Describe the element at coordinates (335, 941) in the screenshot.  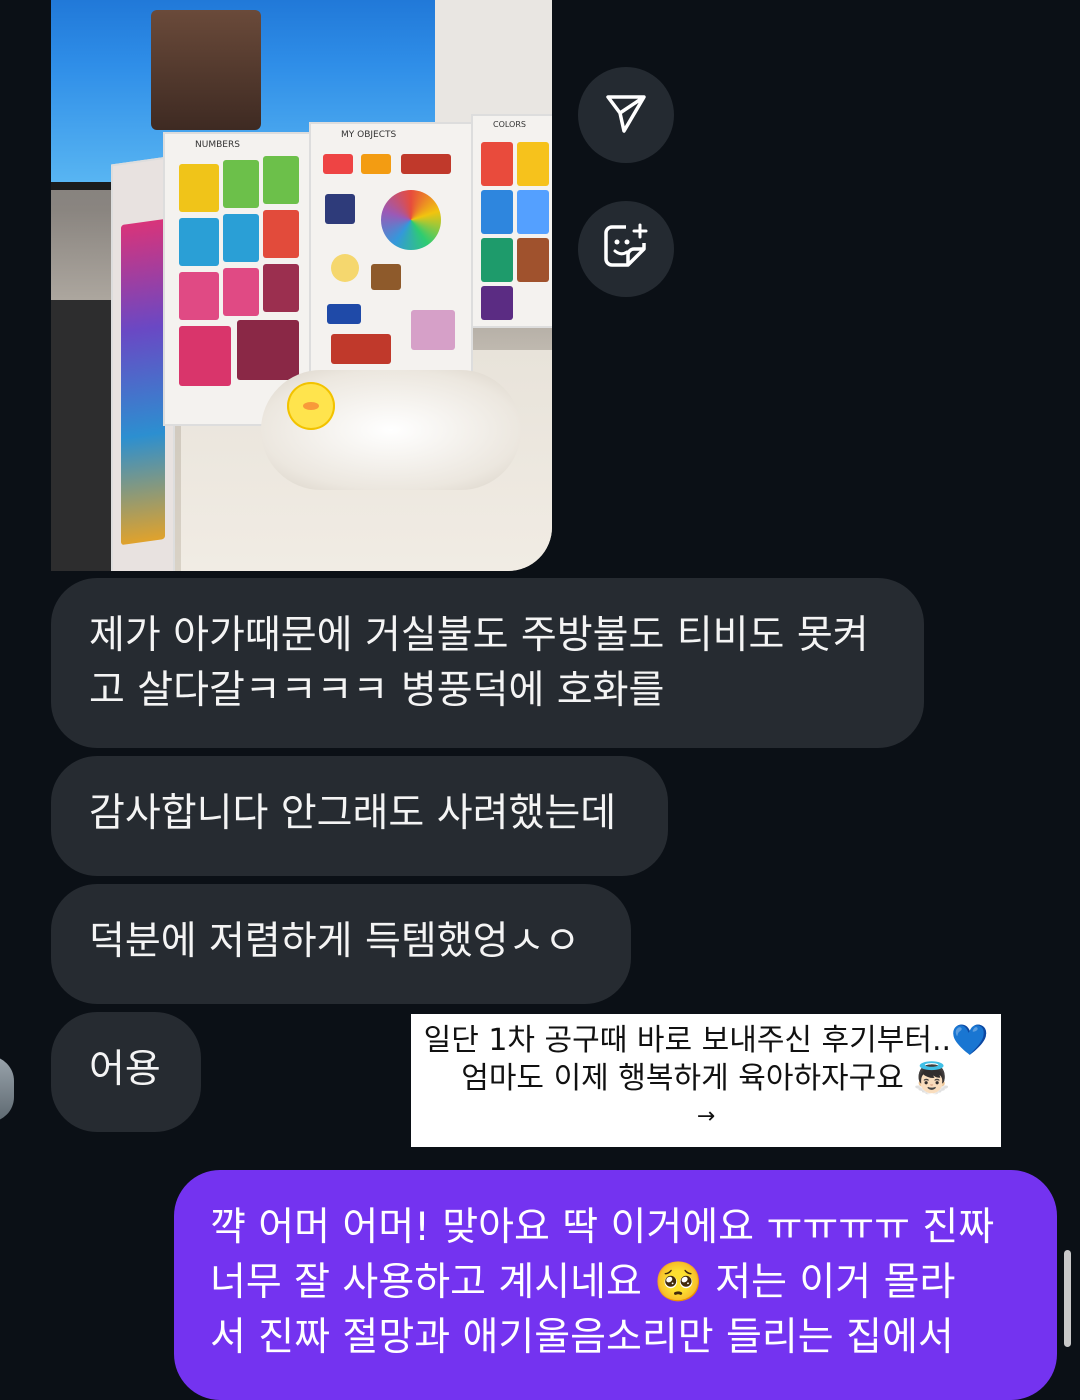
I see `message-text: 덕분에 저렴하게 득템했엉ㅅㅇ` at that location.